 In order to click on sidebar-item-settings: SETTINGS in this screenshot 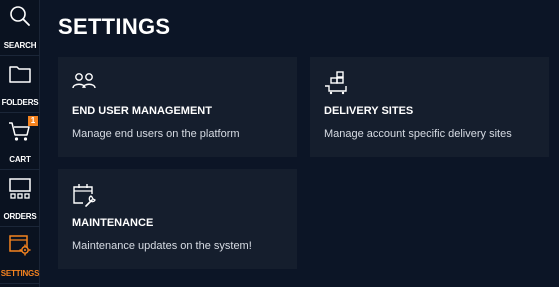, I will do `click(20, 256)`.